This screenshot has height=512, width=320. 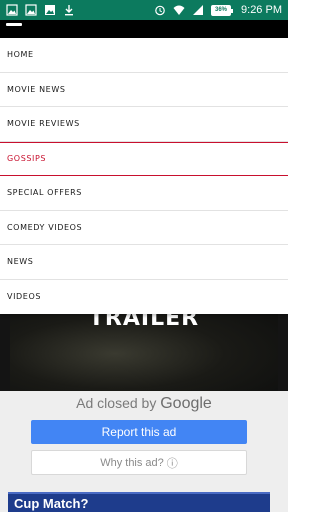 I want to click on nav-item-news: NEWS, so click(x=144, y=262).